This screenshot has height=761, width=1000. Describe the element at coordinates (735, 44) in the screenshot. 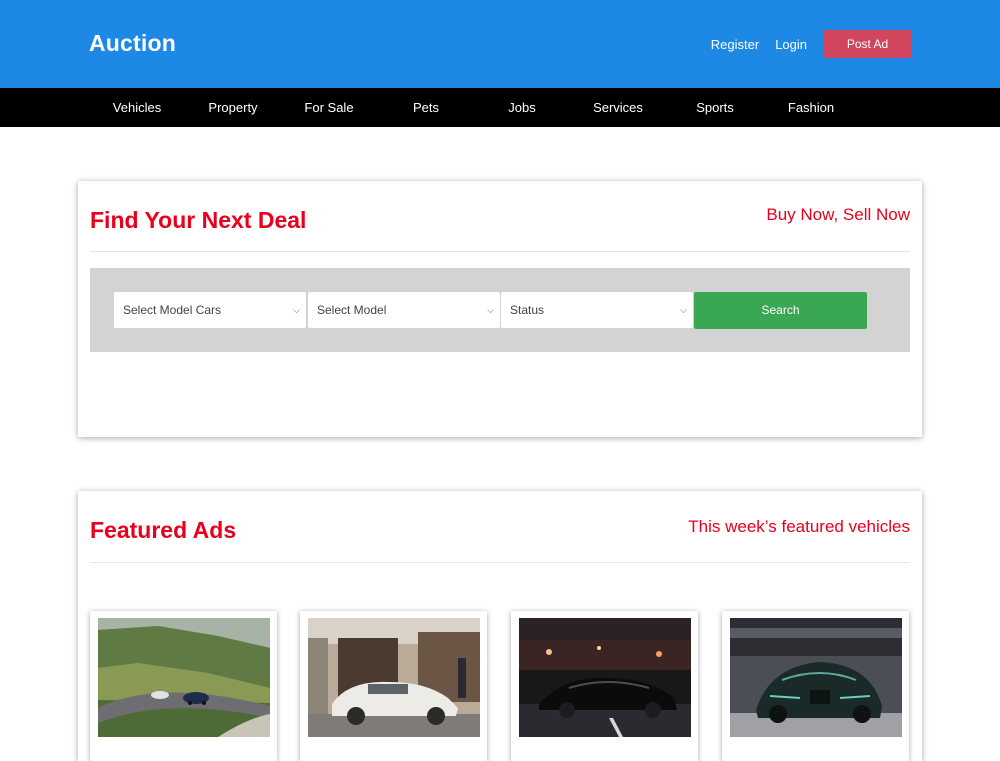

I see `register-link: Register` at that location.